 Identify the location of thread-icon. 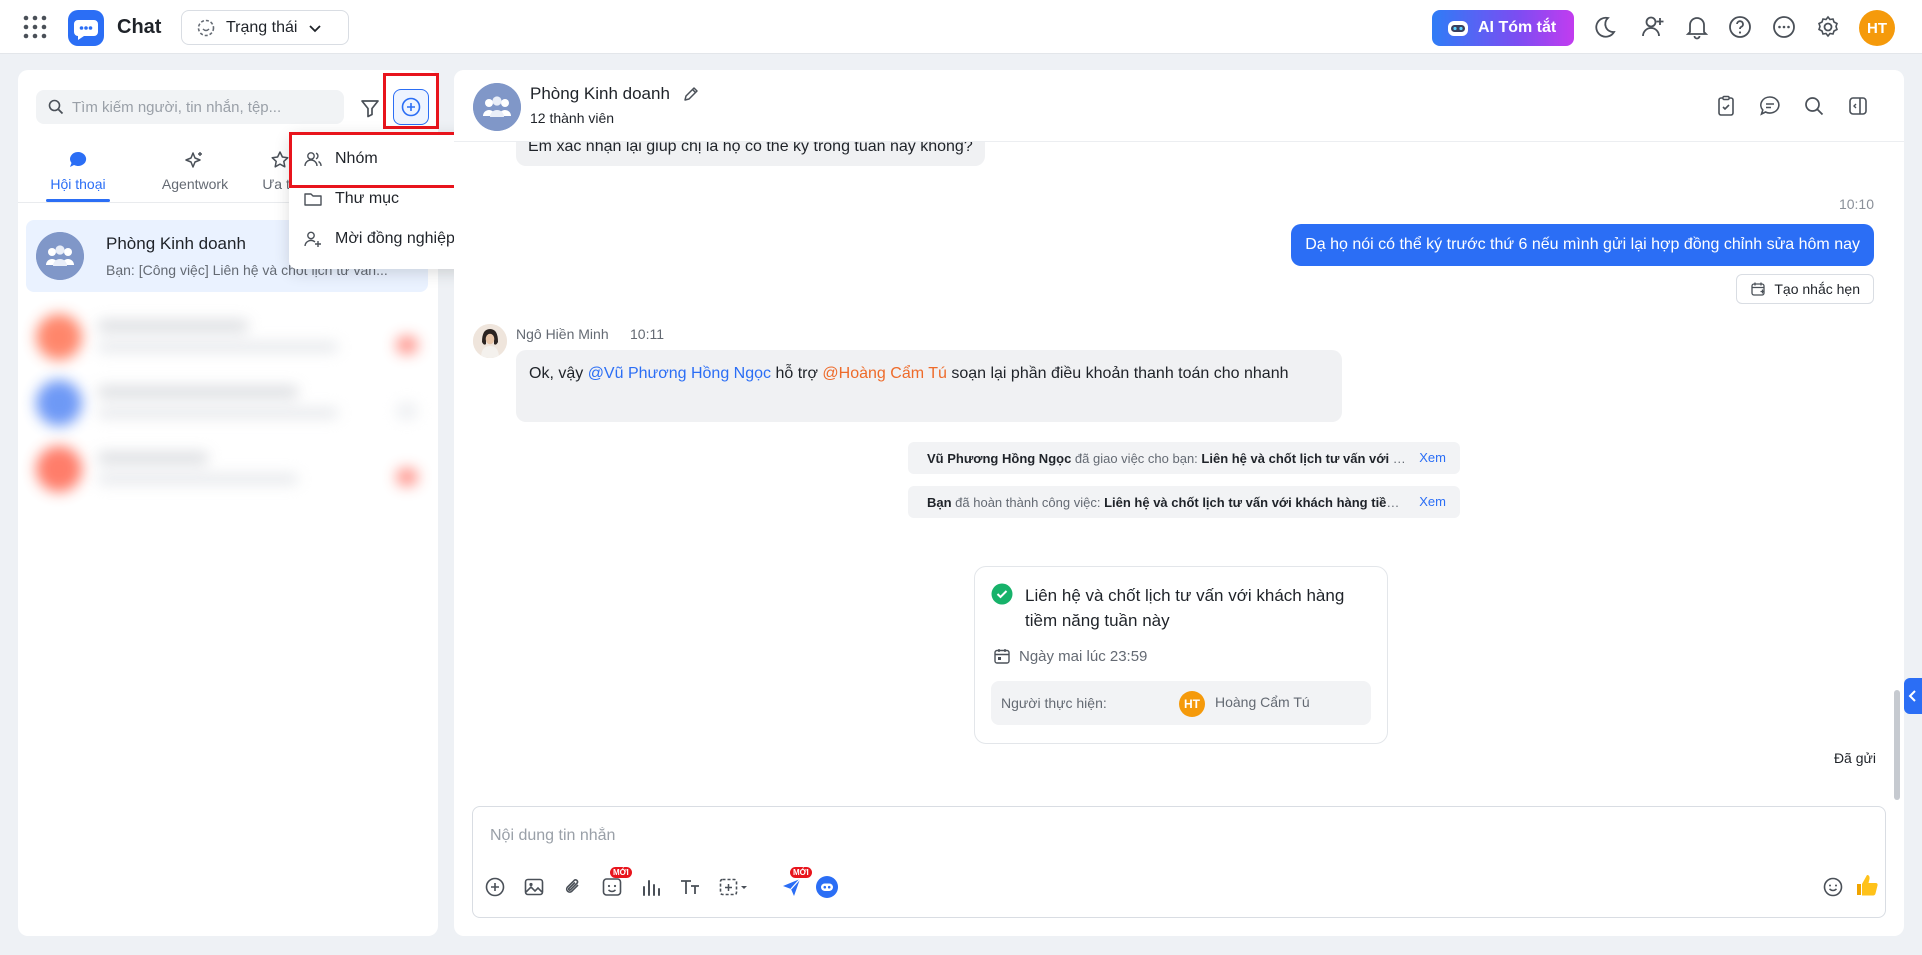
(1770, 106).